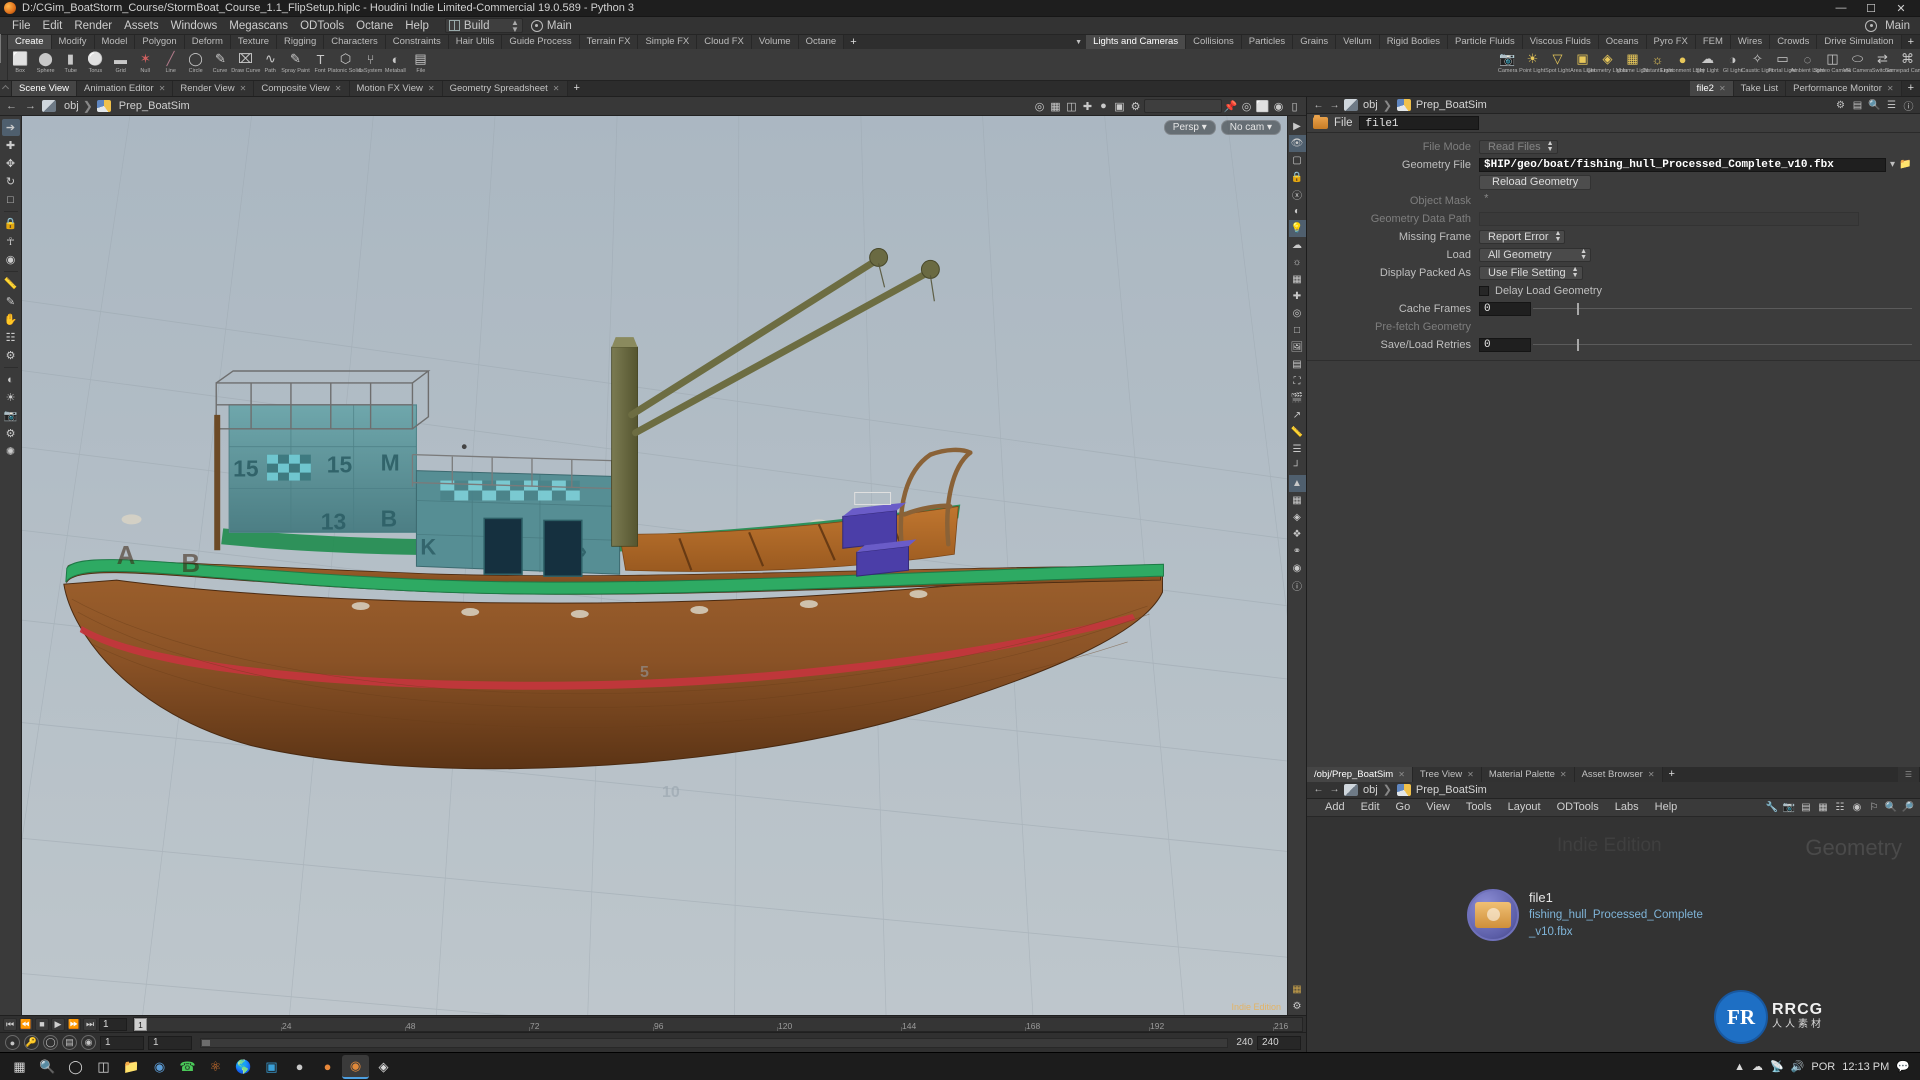 The image size is (1920, 1080). I want to click on shelf-tool-grid: ▬ Grid, so click(120, 62).